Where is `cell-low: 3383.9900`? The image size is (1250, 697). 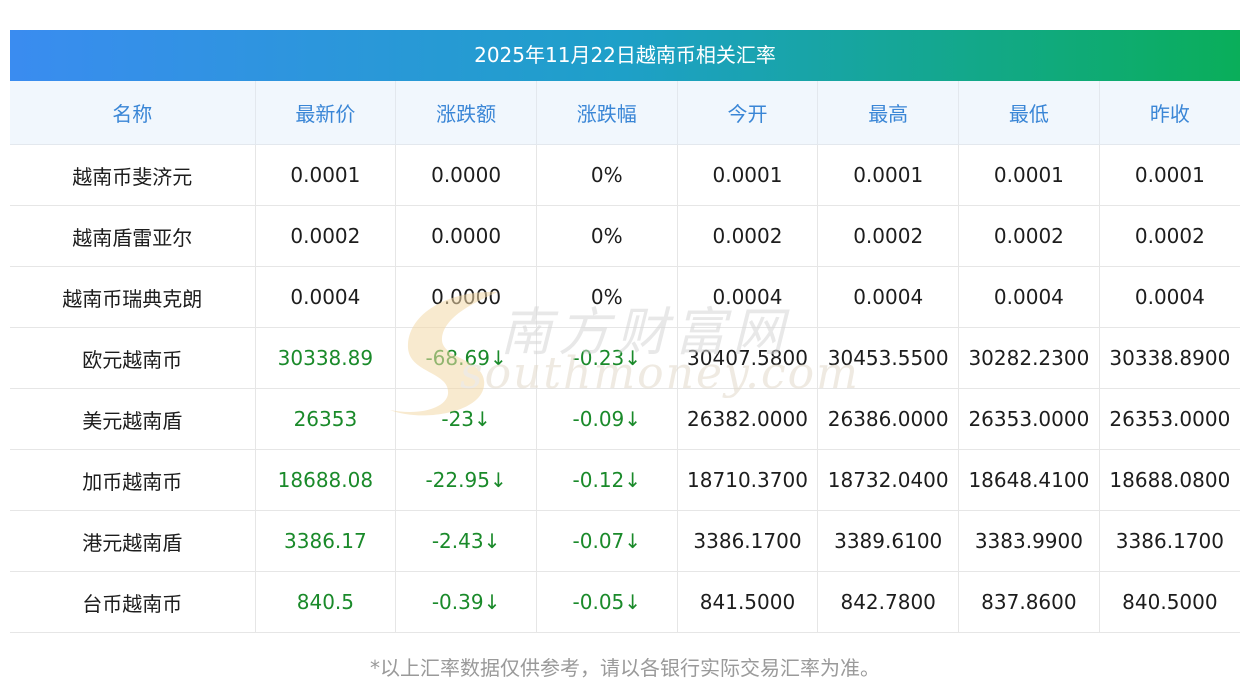
cell-low: 3383.9900 is located at coordinates (1029, 541).